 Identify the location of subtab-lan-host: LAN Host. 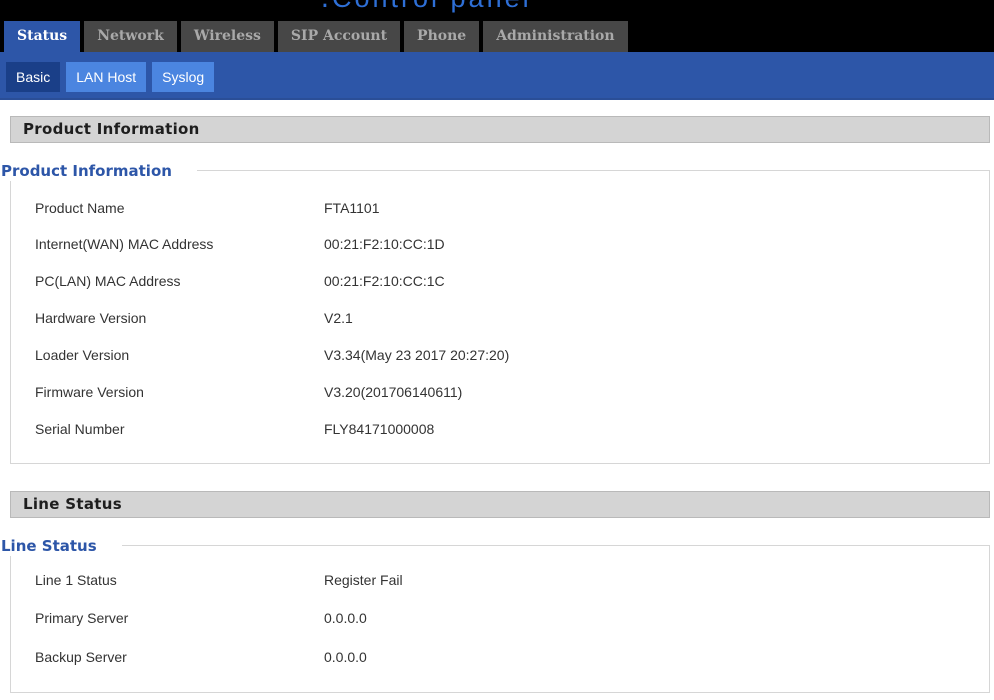
(106, 77).